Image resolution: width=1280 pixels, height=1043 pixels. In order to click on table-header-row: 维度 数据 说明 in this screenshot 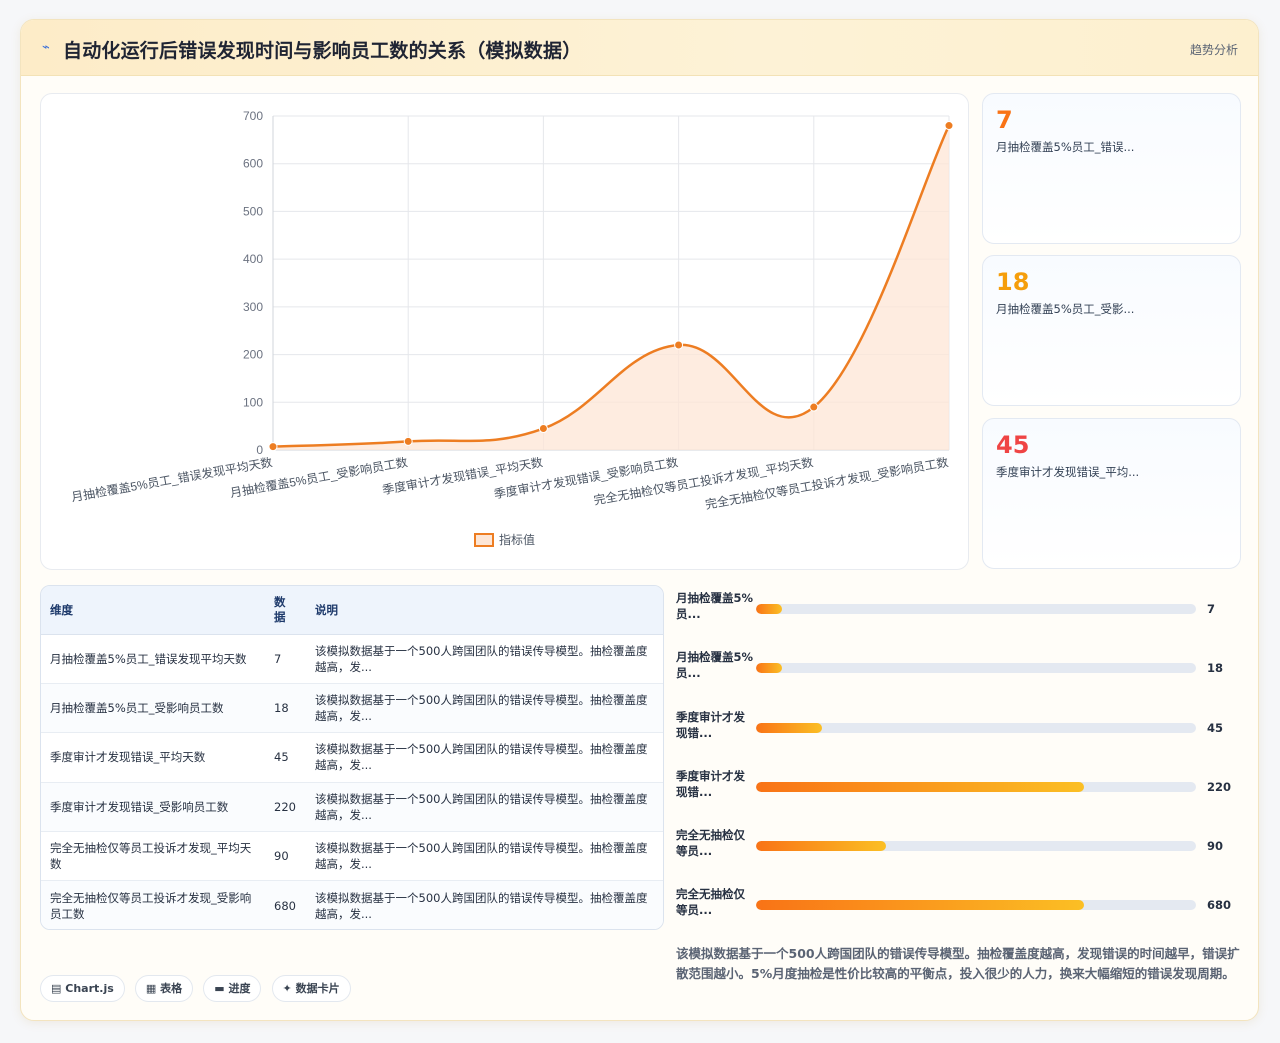, I will do `click(352, 610)`.